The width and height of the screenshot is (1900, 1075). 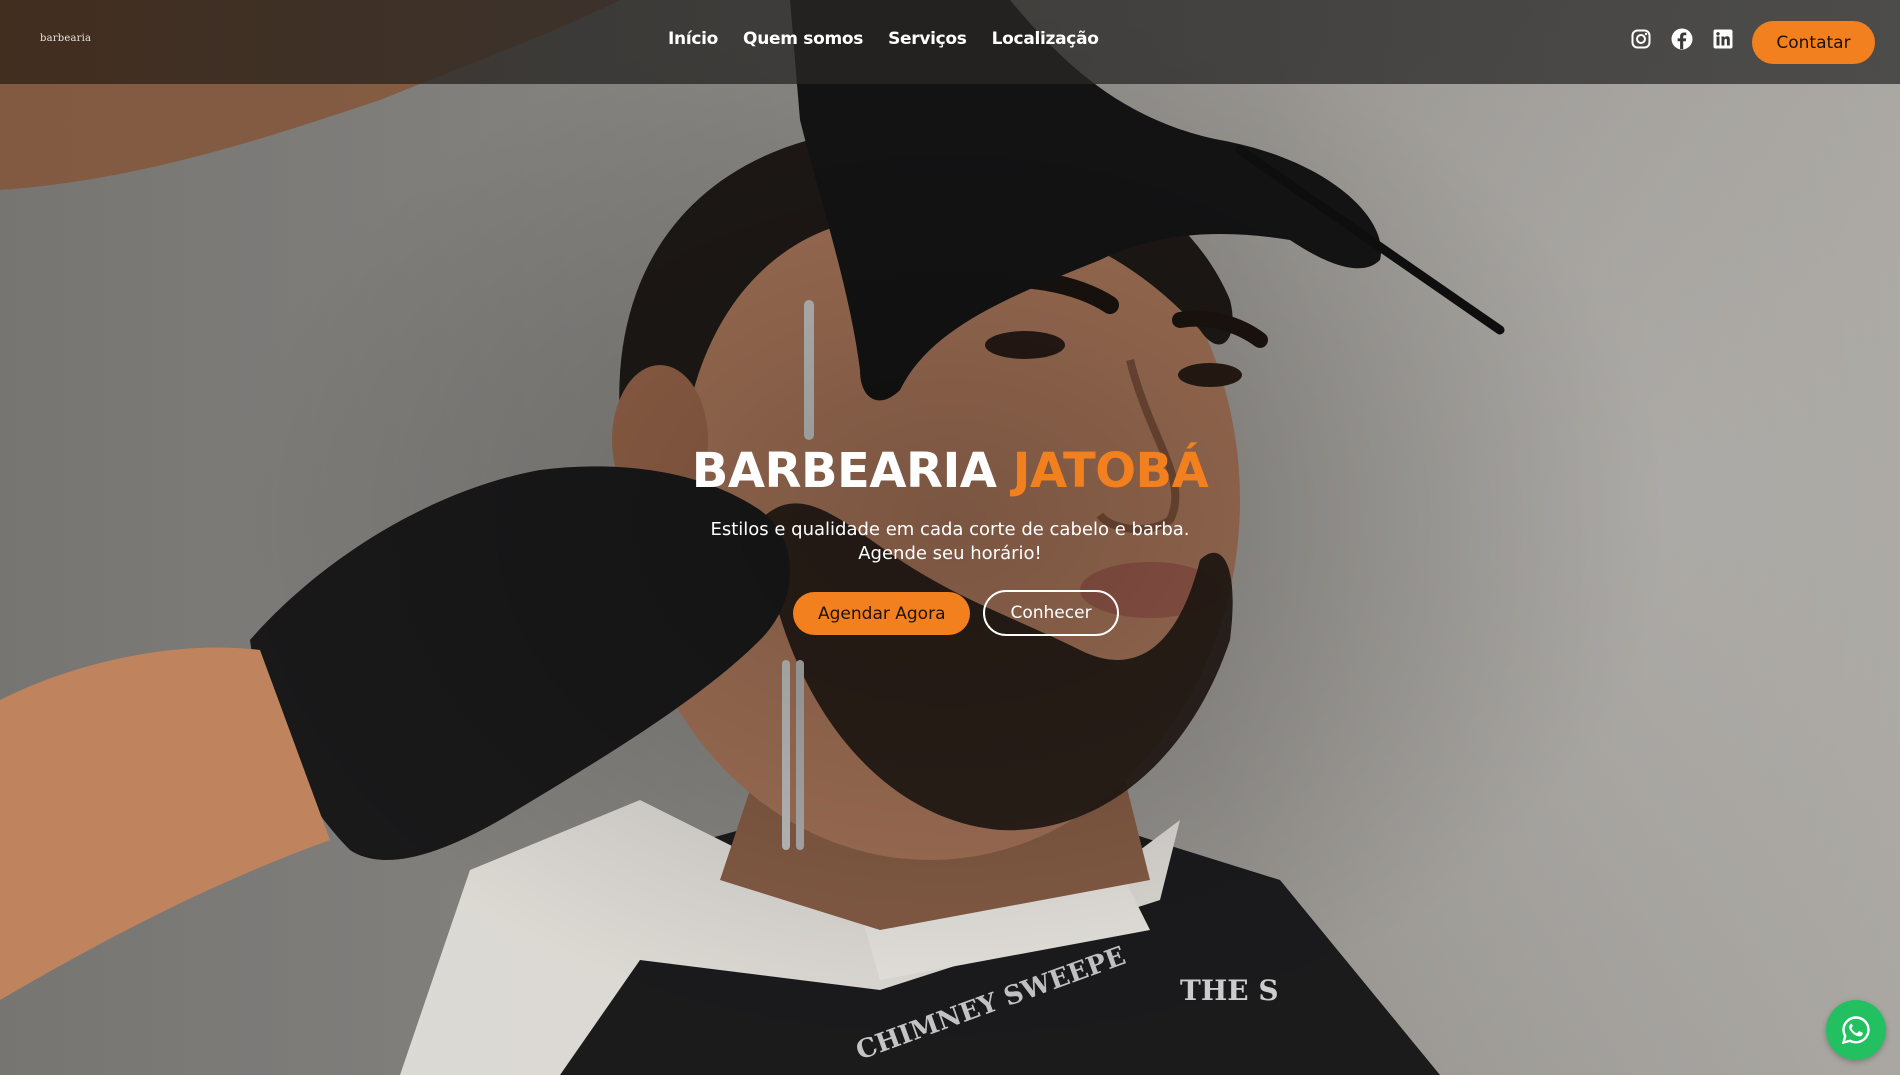 I want to click on nav-link-servicos: Serviços, so click(x=927, y=39).